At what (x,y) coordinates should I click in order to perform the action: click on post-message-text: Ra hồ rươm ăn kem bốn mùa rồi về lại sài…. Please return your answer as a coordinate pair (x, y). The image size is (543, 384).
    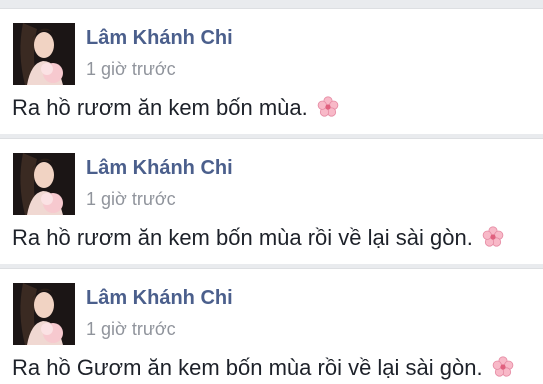
    Looking at the image, I should click on (242, 237).